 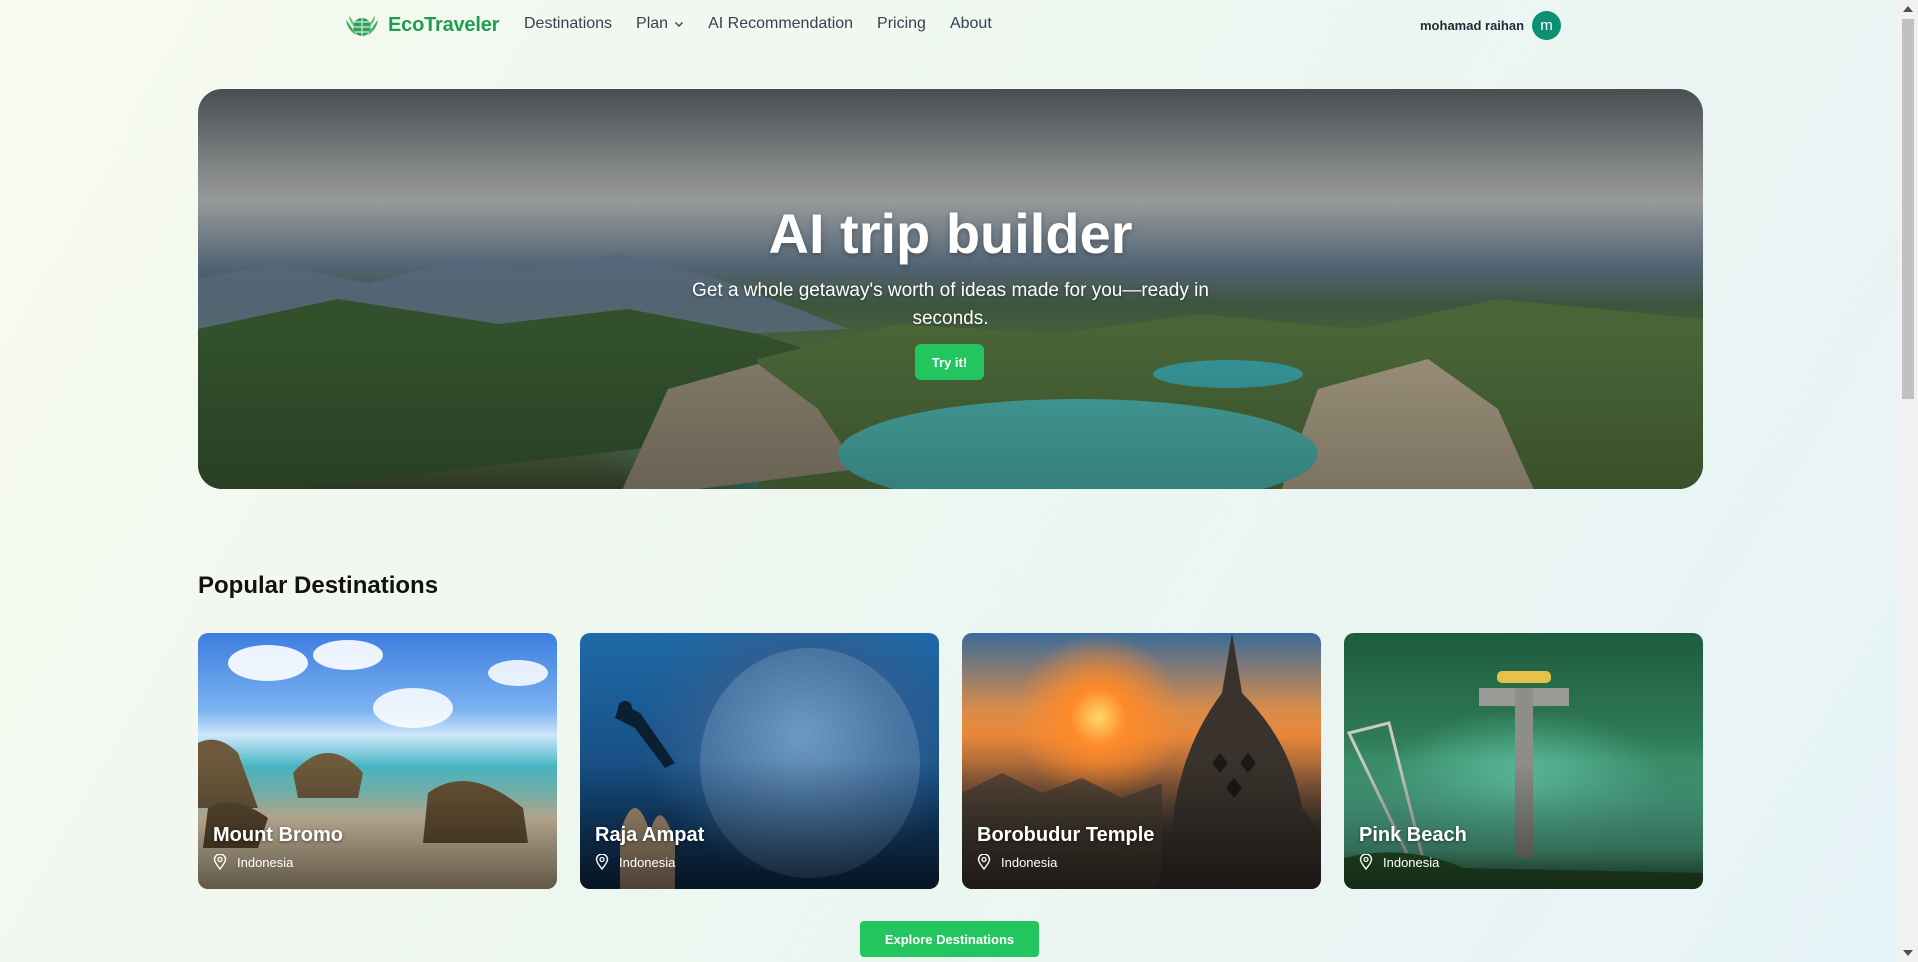 What do you see at coordinates (1908, 481) in the screenshot?
I see `page-scrollbar` at bounding box center [1908, 481].